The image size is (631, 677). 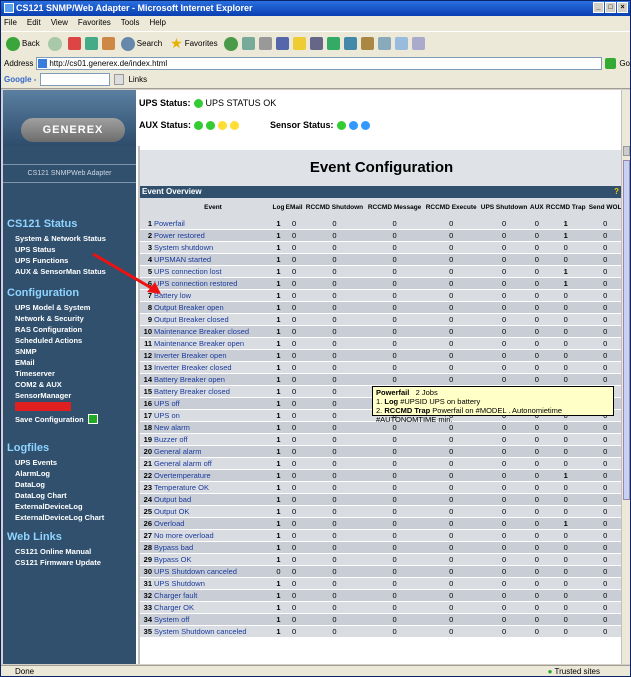 I want to click on event-link: Overtemperature, so click(x=213, y=476).